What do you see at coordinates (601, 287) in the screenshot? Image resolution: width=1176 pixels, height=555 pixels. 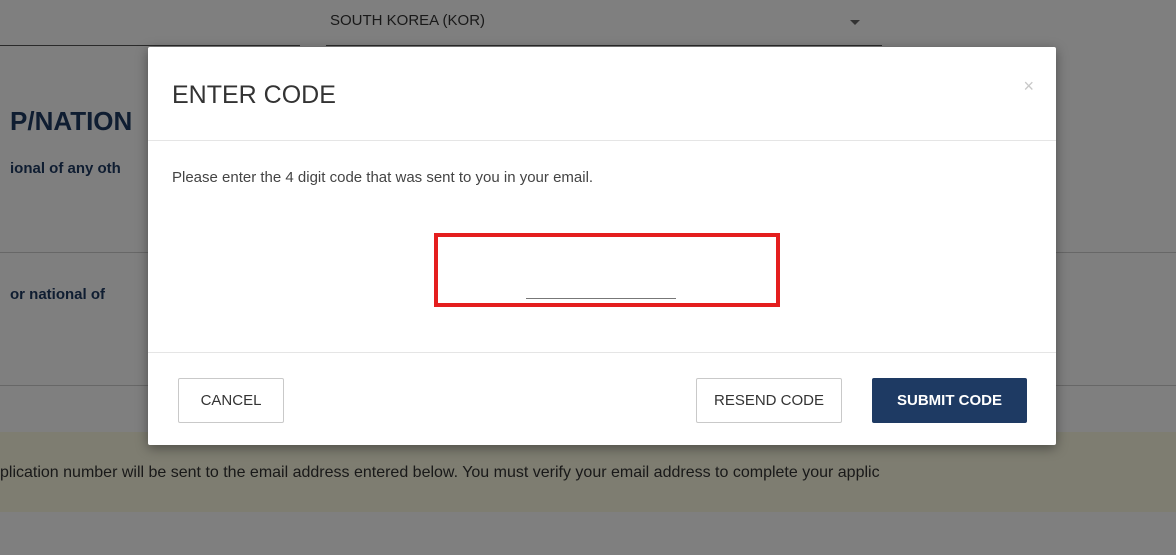 I see `code-input` at bounding box center [601, 287].